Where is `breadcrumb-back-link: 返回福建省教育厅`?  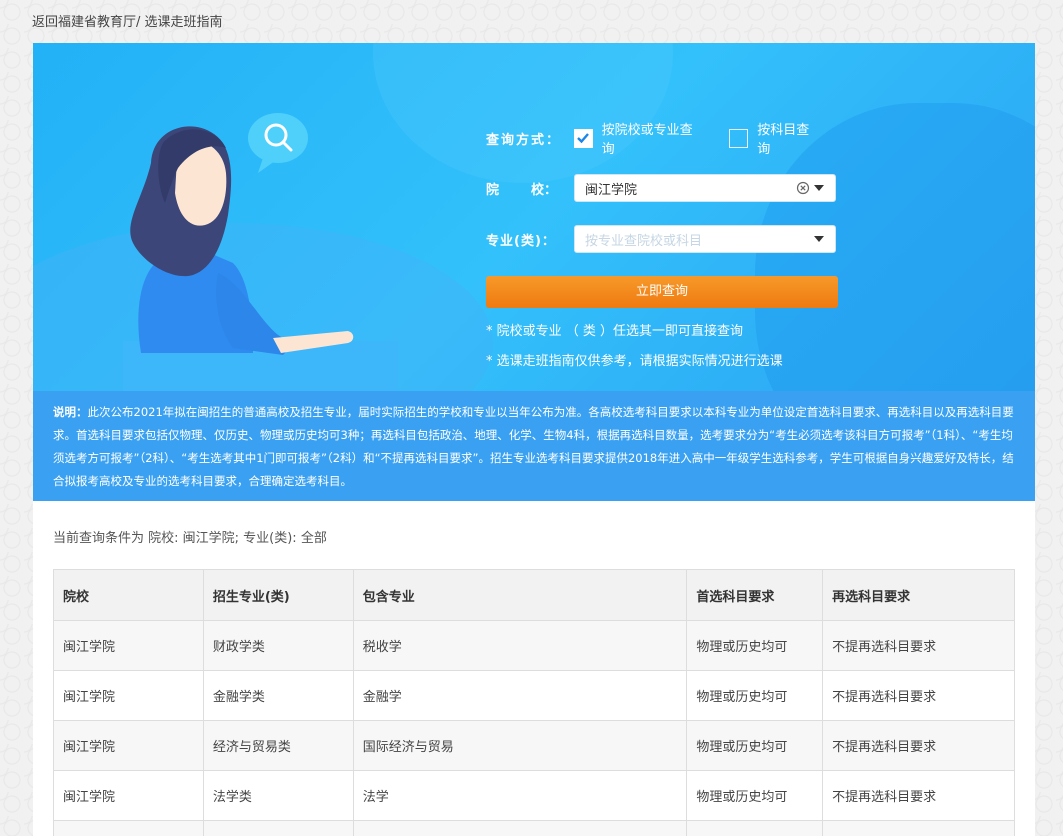 breadcrumb-back-link: 返回福建省教育厅 is located at coordinates (84, 22).